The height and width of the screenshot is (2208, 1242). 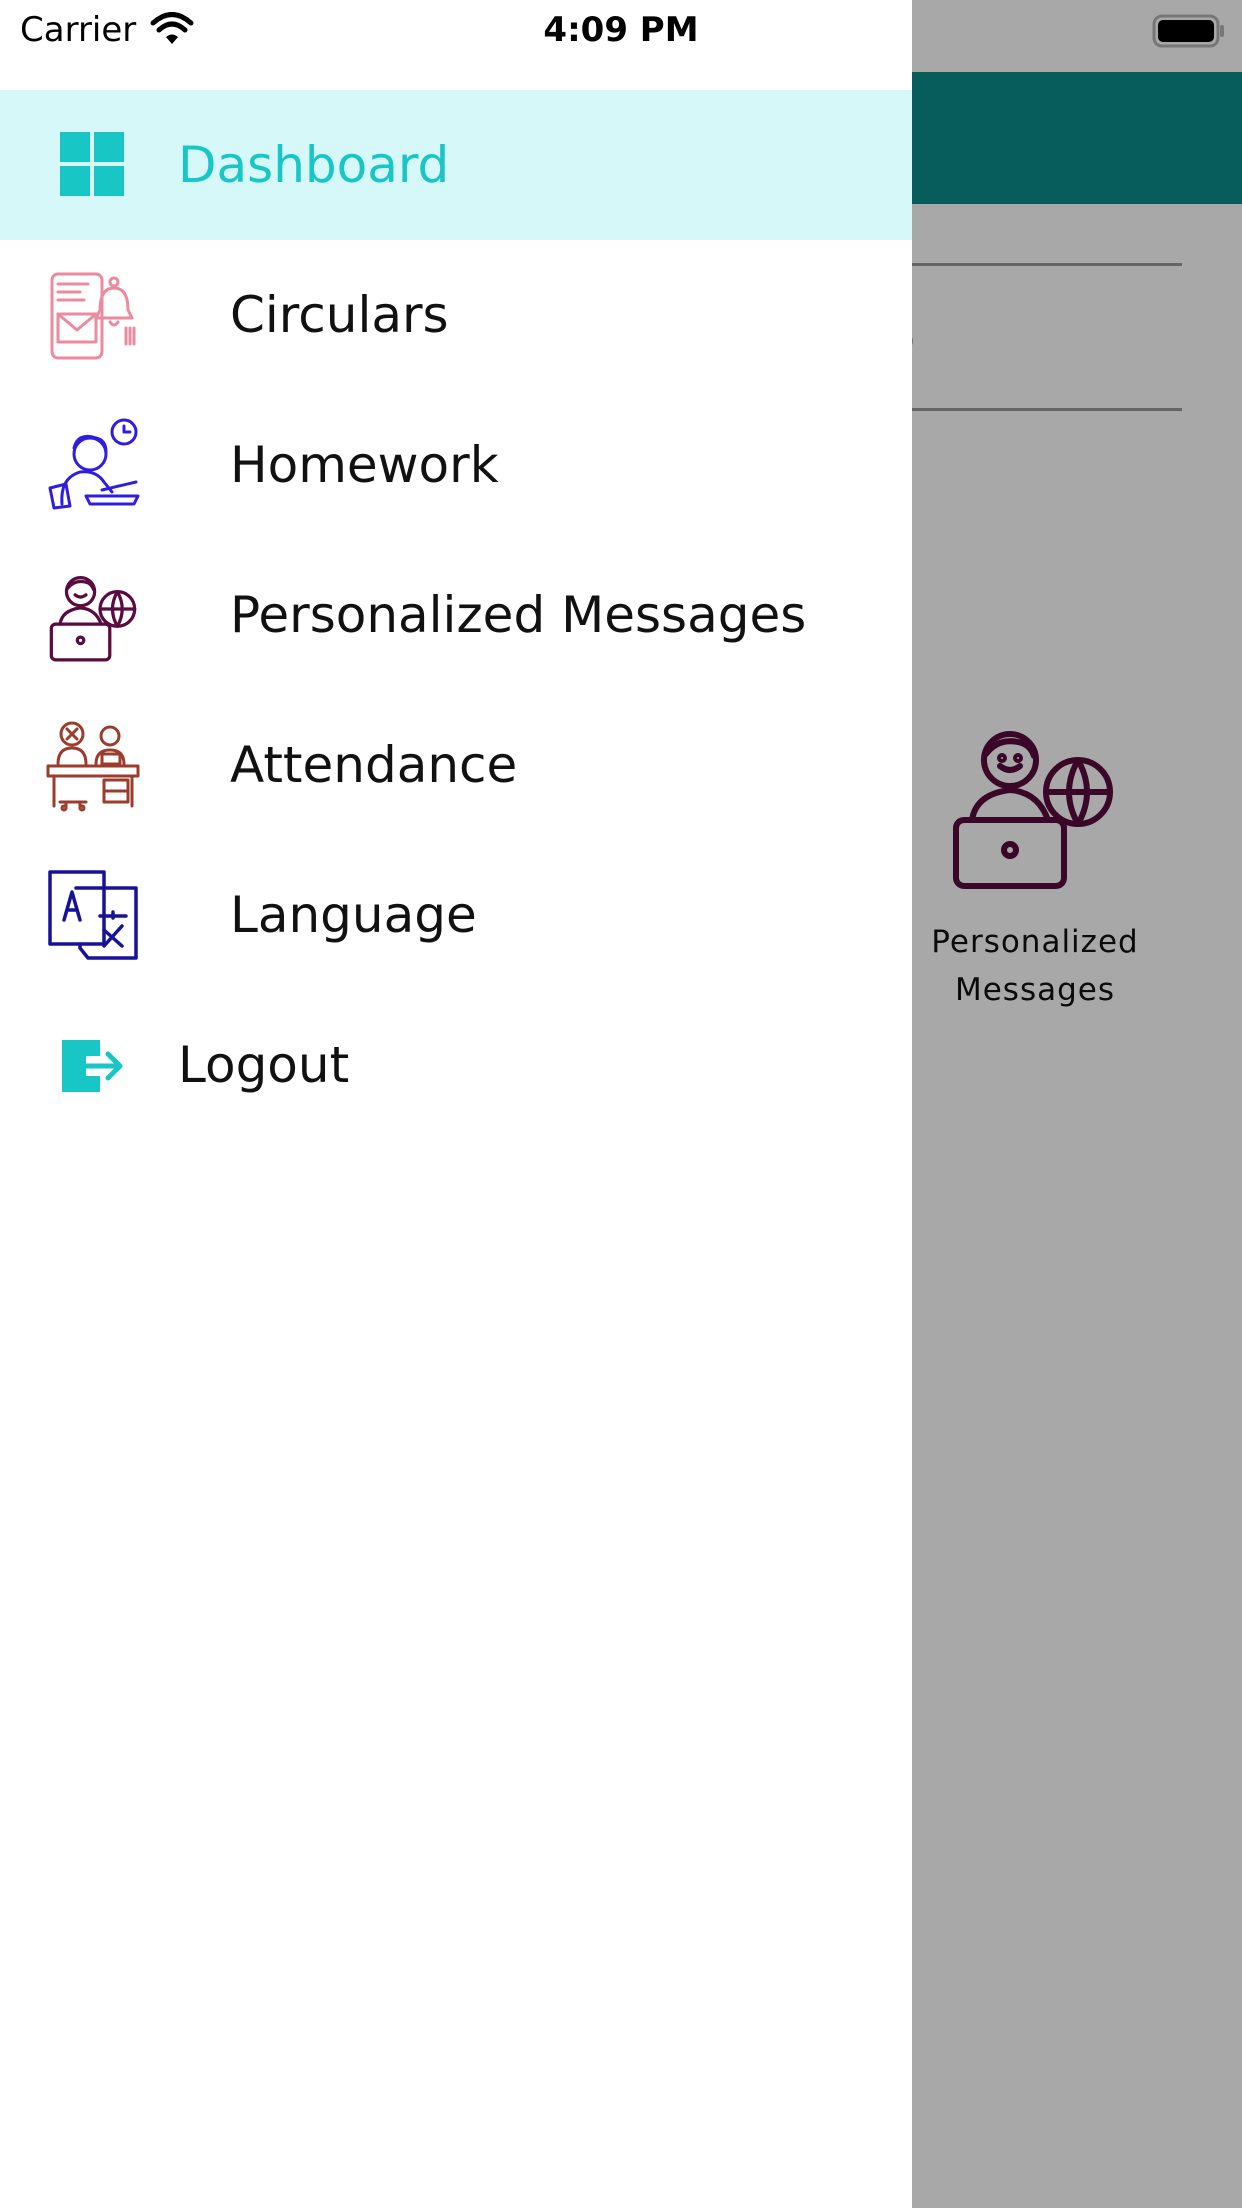 What do you see at coordinates (456, 165) in the screenshot?
I see `drawer-item-dashboard: Dashboard` at bounding box center [456, 165].